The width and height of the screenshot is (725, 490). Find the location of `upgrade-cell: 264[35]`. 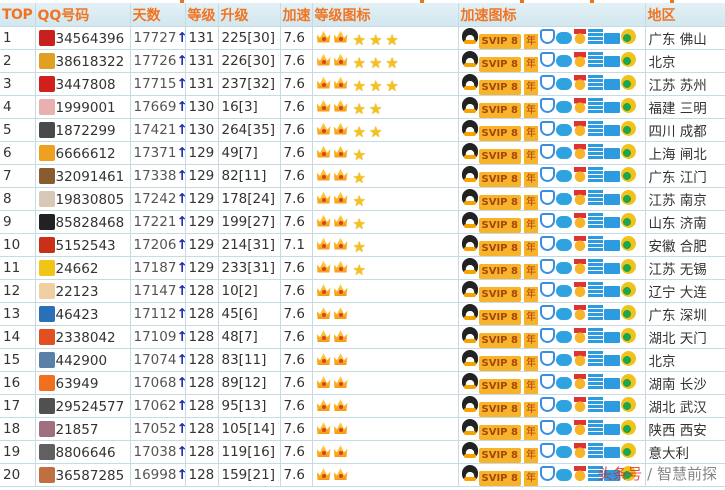

upgrade-cell: 264[35] is located at coordinates (249, 130).